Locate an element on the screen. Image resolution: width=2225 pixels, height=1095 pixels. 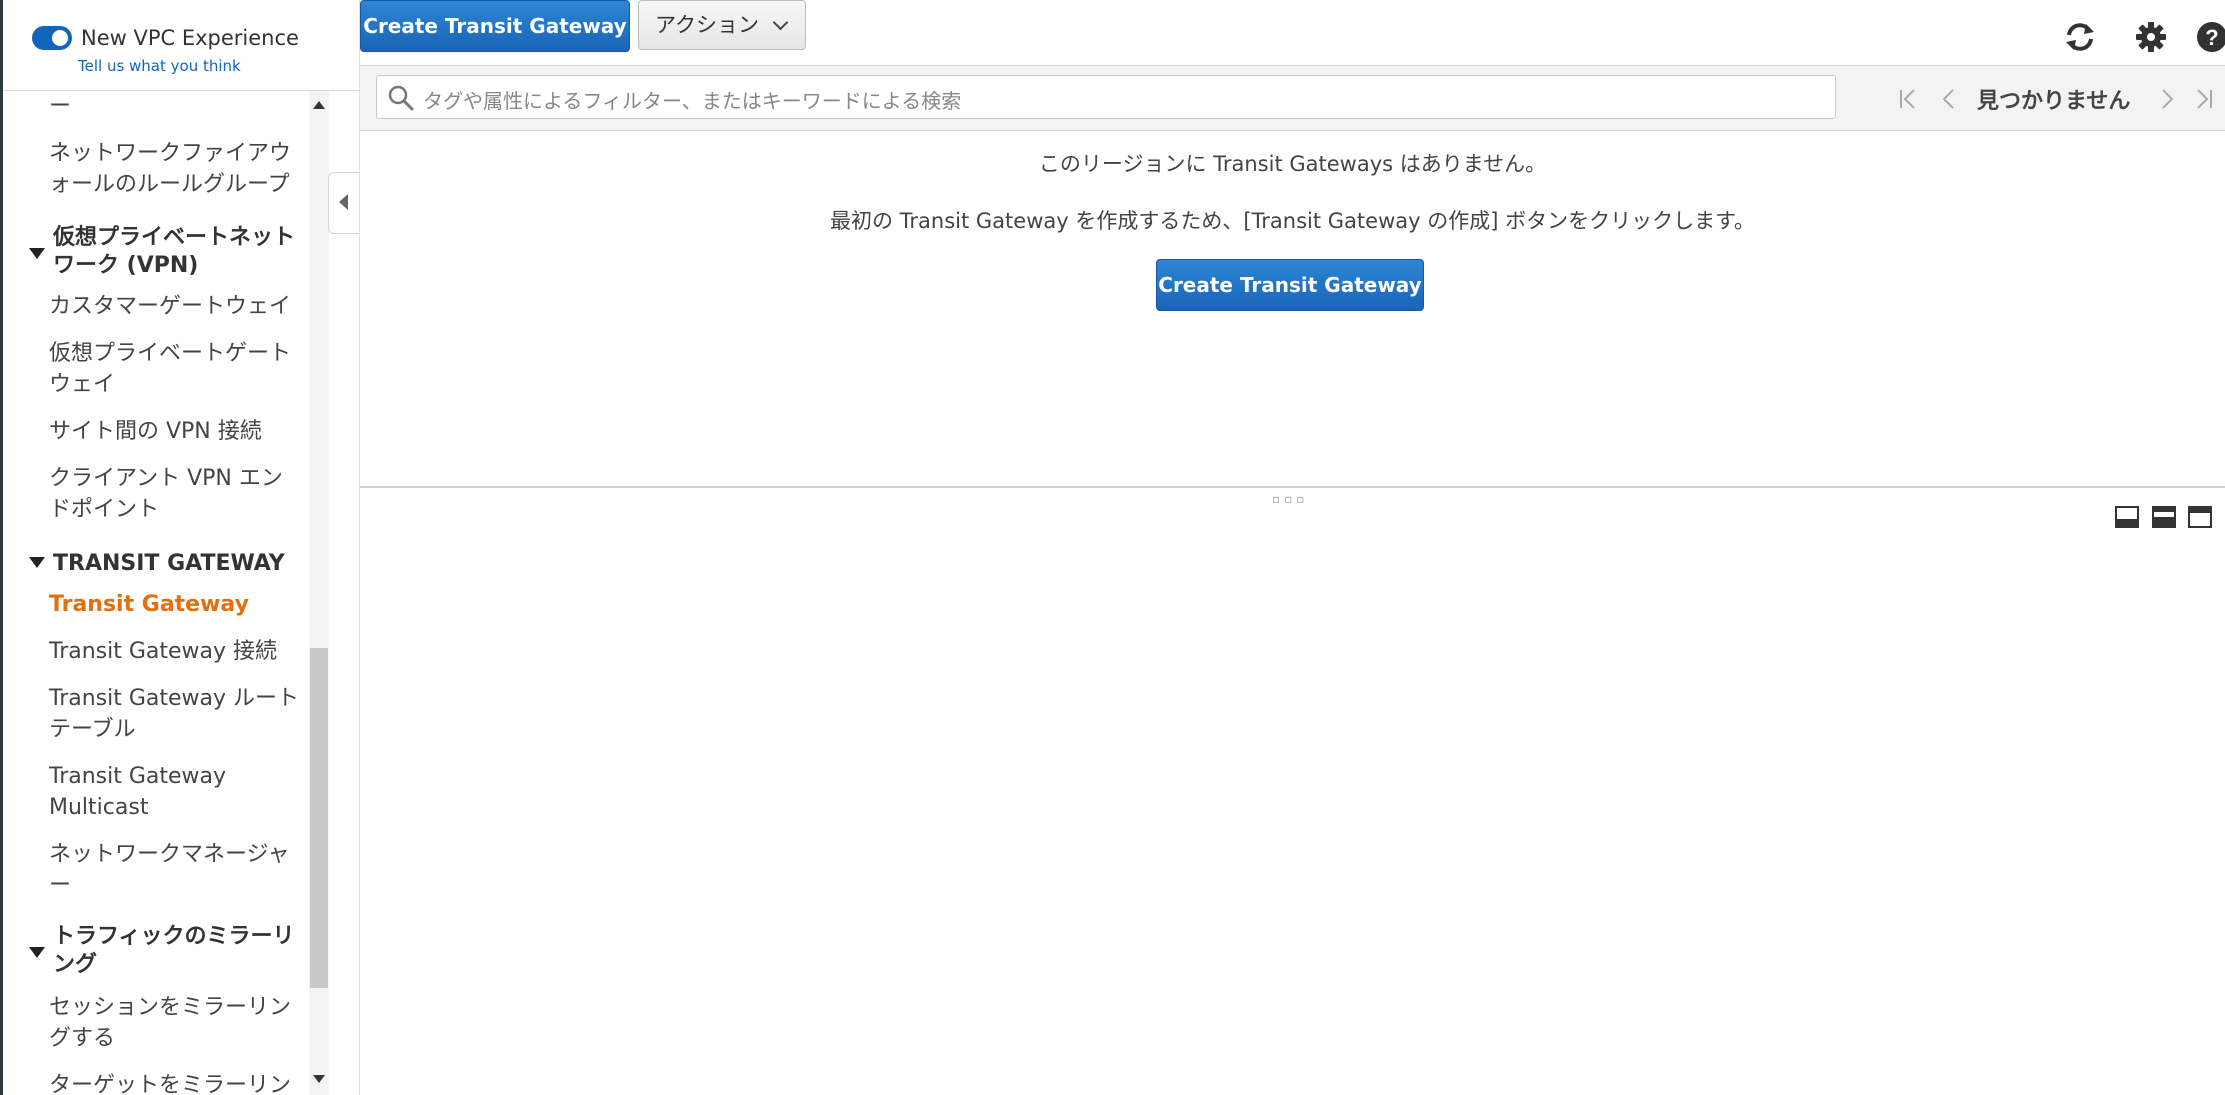
sidebar-item-network-firewall-rule-groups: ネットワークファイアウォールのルールグループ is located at coordinates (174, 169).